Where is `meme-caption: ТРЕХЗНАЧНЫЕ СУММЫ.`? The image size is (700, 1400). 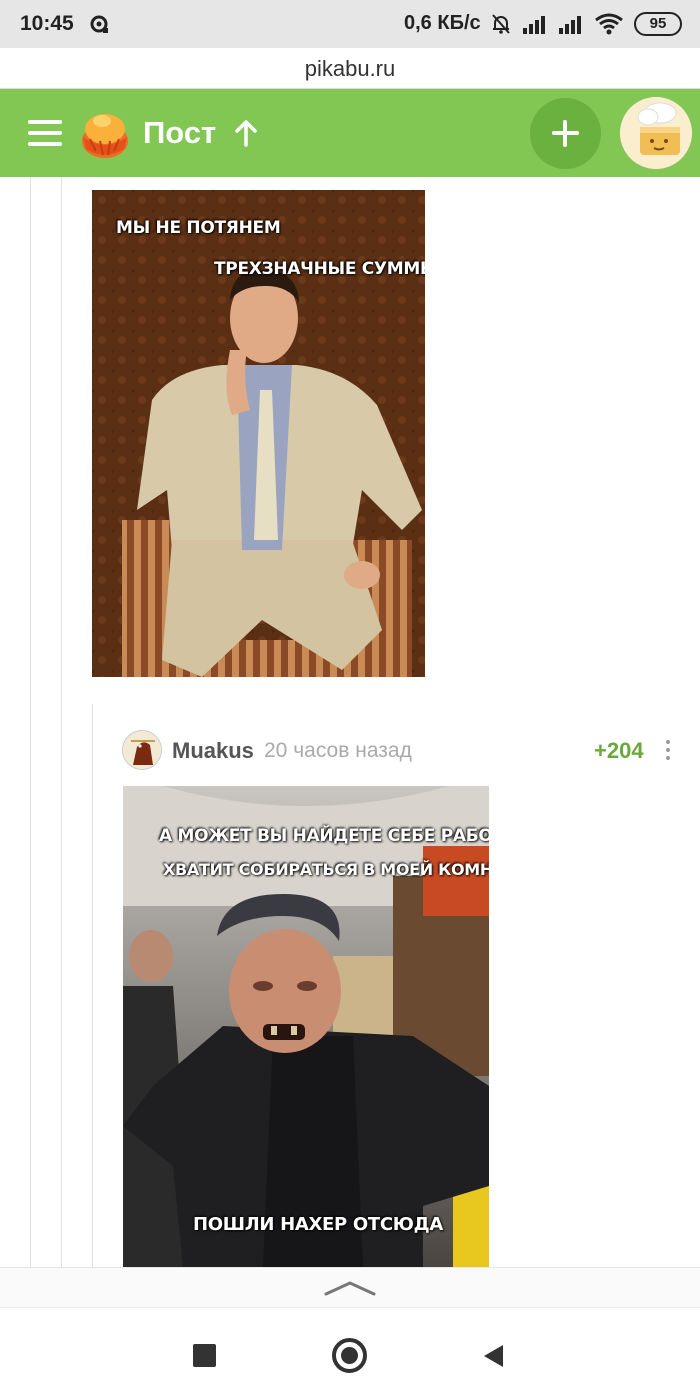 meme-caption: ТРЕХЗНАЧНЫЕ СУММЫ. is located at coordinates (319, 269).